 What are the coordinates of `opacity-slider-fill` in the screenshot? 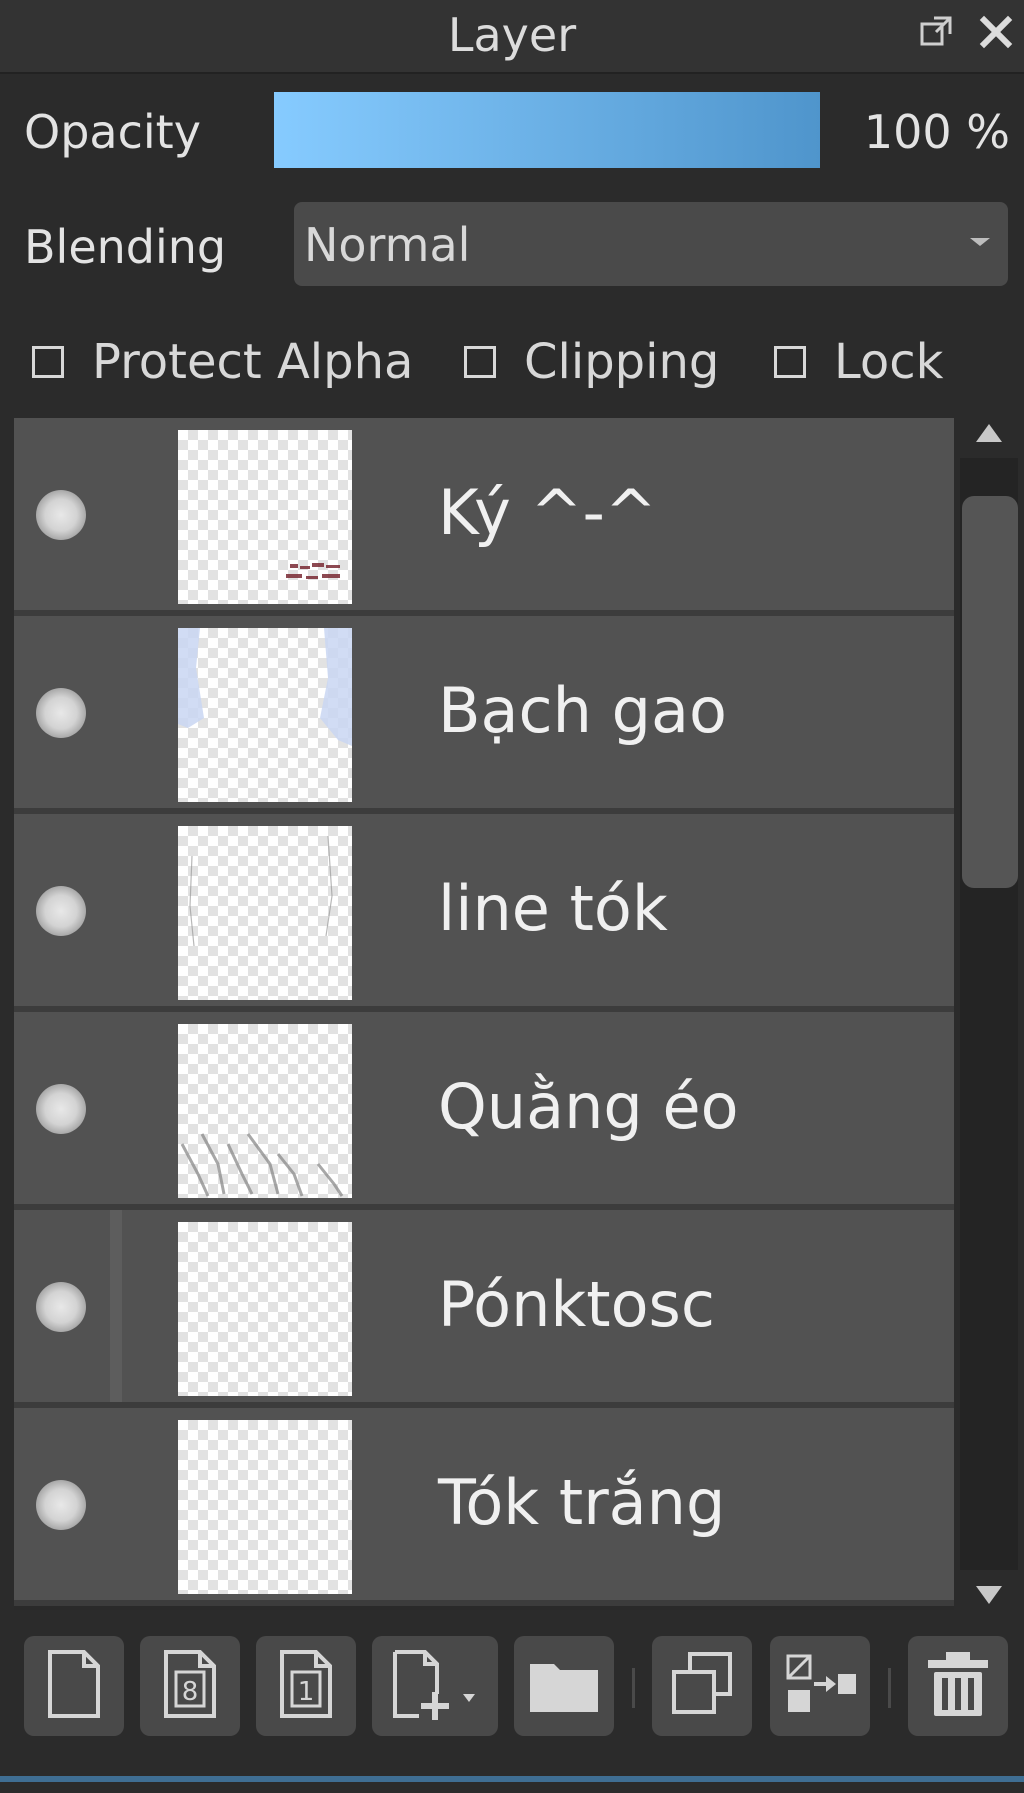 It's located at (547, 130).